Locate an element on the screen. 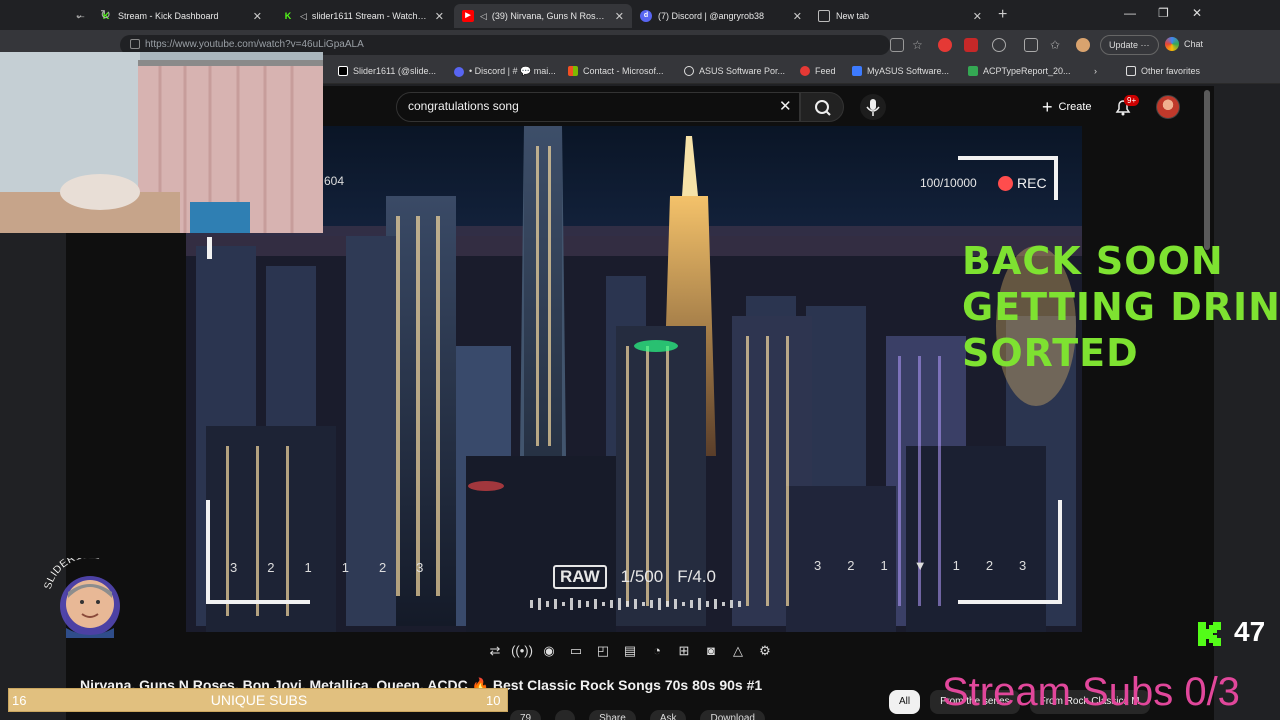  other-favorites: Other favorites is located at coordinates (1163, 71).